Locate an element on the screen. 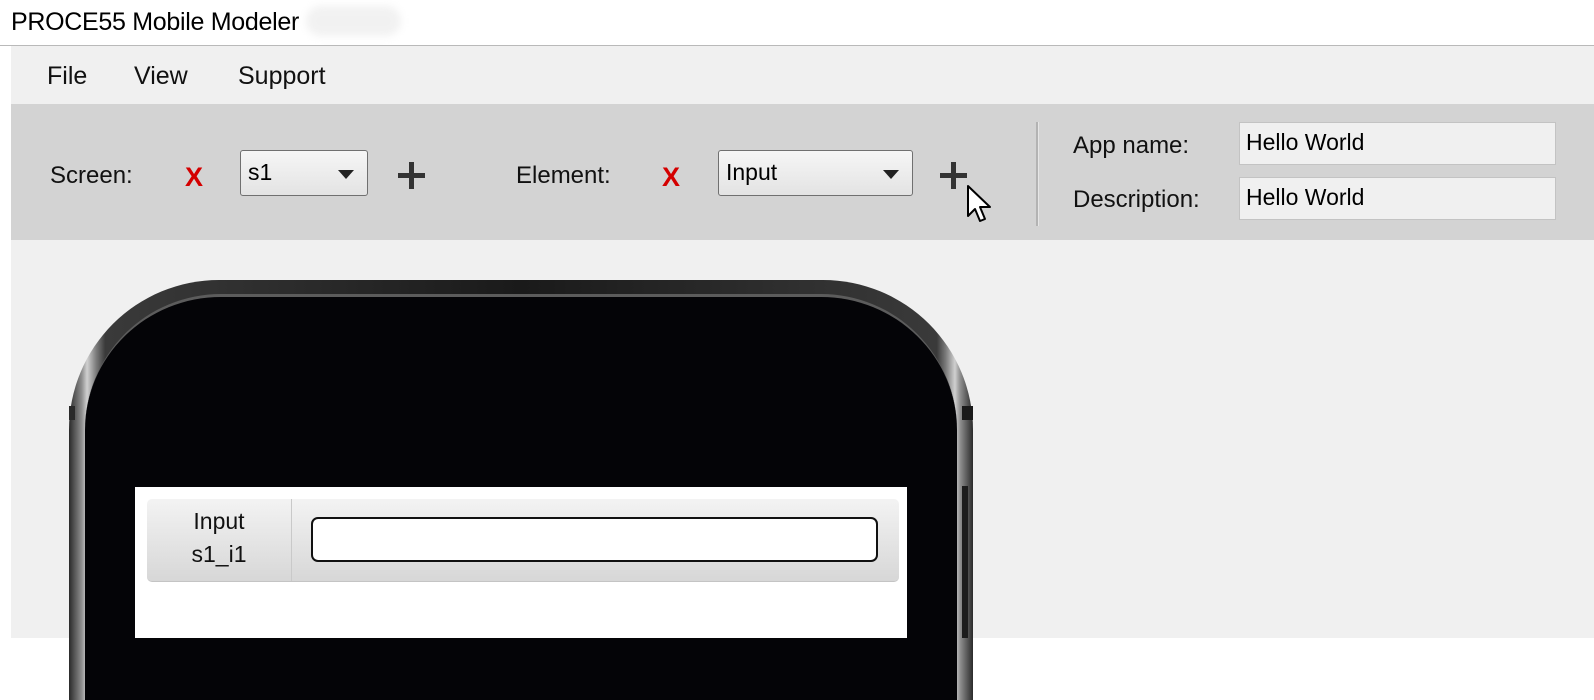 The width and height of the screenshot is (1594, 700). input-element-row: Input s1_i1 is located at coordinates (523, 540).